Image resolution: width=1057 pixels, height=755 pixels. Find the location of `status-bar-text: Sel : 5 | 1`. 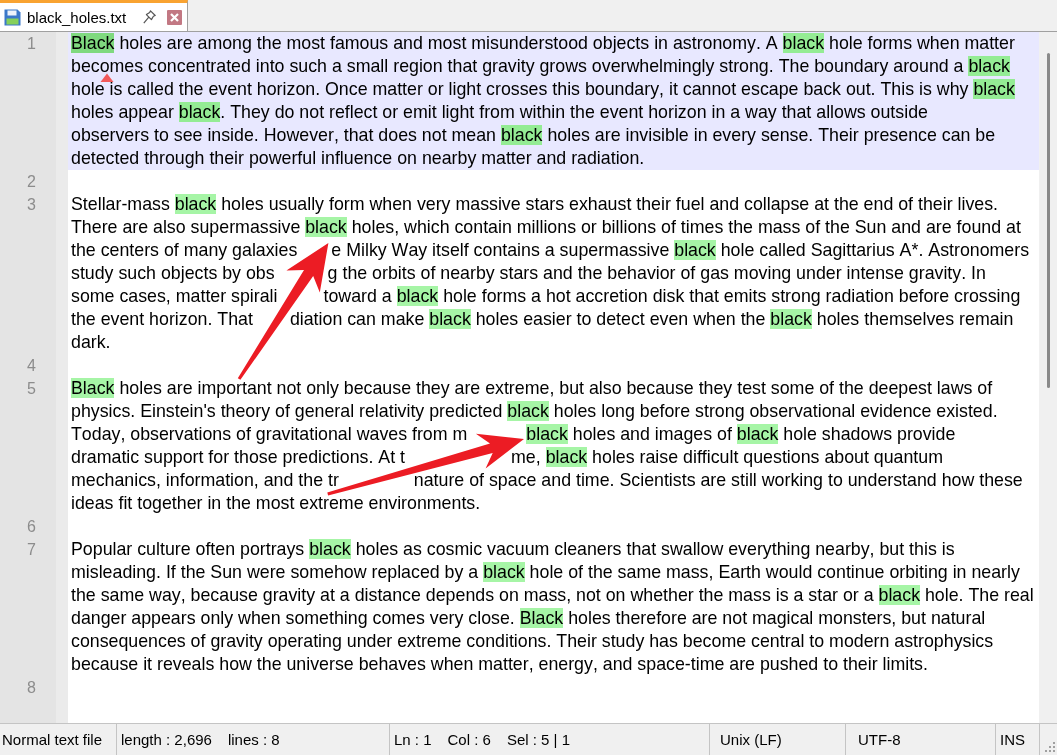

status-bar-text: Sel : 5 | 1 is located at coordinates (538, 739).